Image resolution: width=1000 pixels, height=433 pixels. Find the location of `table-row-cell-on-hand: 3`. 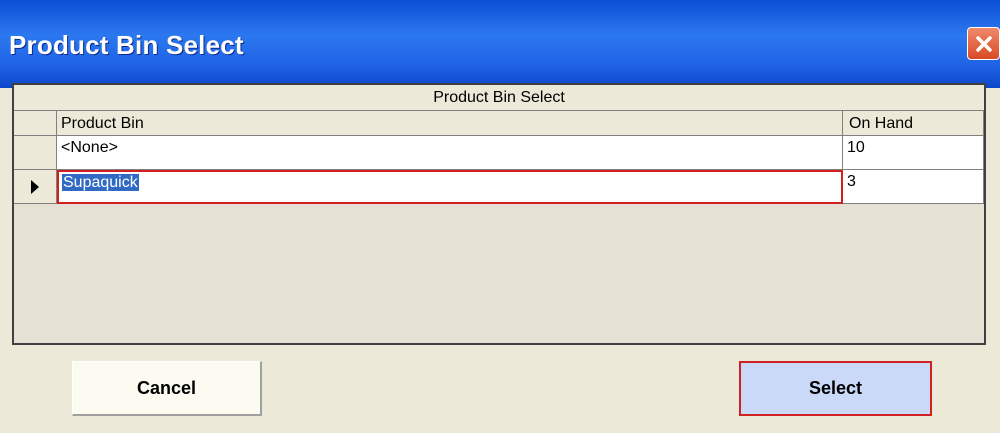

table-row-cell-on-hand: 3 is located at coordinates (913, 187).